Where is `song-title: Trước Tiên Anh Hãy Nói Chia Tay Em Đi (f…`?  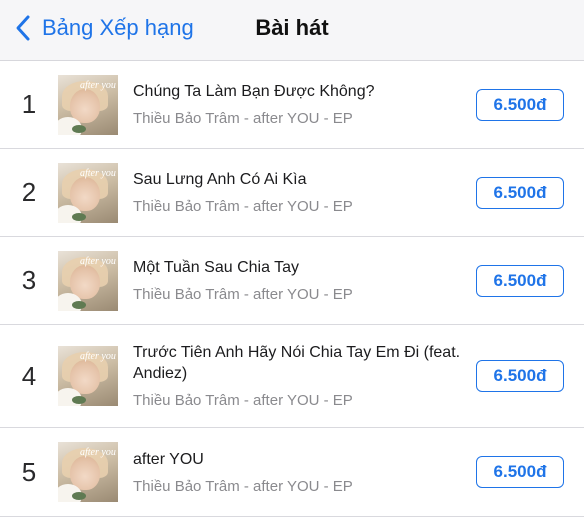 song-title: Trước Tiên Anh Hãy Nói Chia Tay Em Đi (f… is located at coordinates (297, 363).